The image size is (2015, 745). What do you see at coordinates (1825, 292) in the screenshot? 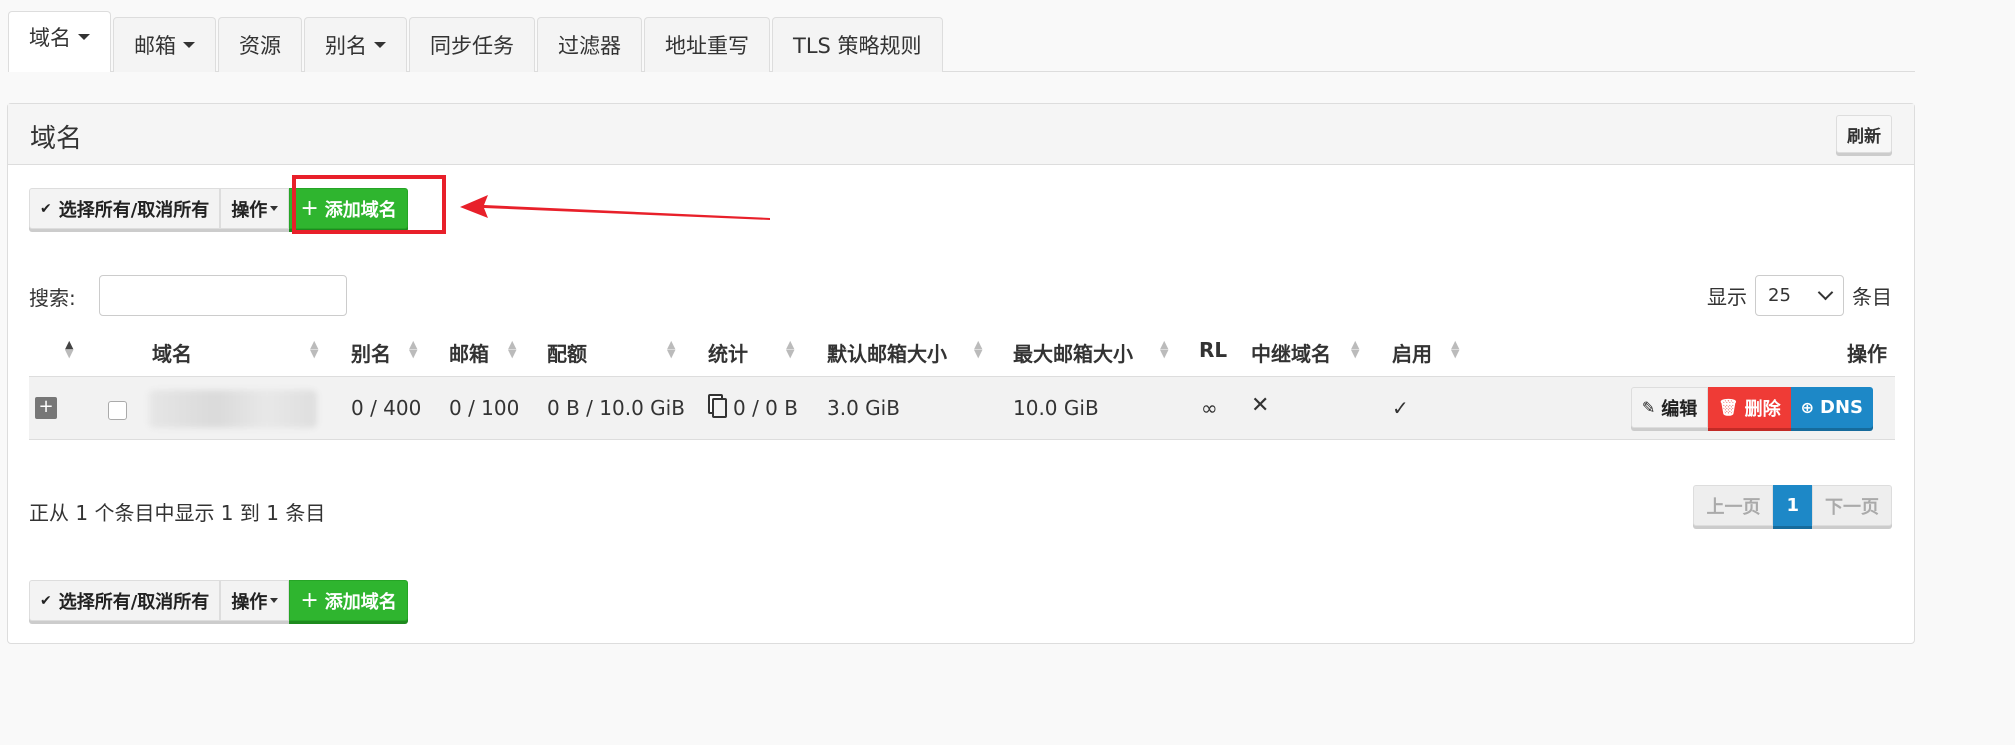
I see `chevron-down-icon` at bounding box center [1825, 292].